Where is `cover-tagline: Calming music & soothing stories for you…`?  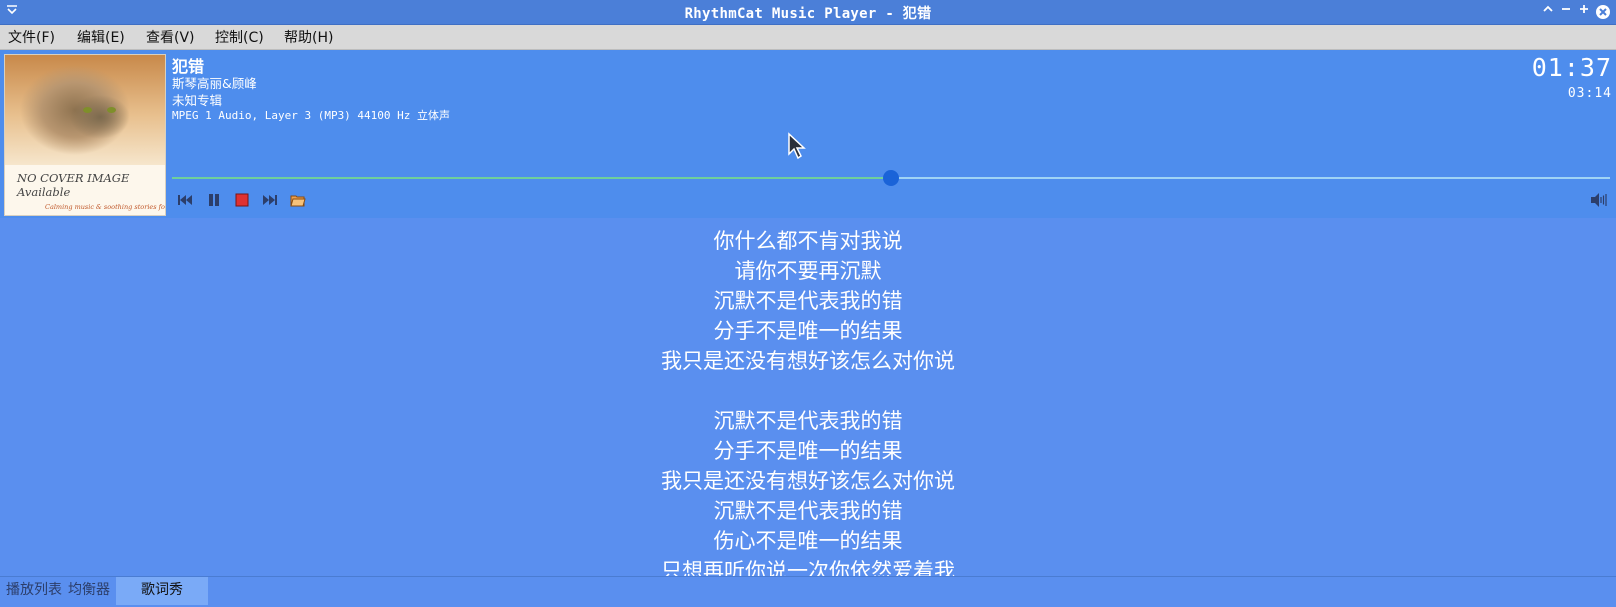
cover-tagline: Calming music & soothing stories for you… is located at coordinates (105, 207).